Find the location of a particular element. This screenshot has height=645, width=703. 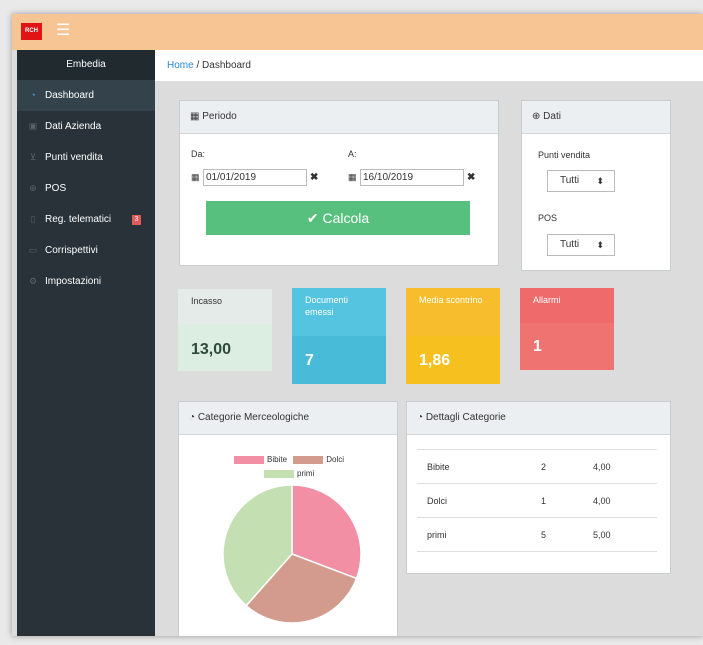

date-from-input: 01/01/2019 is located at coordinates (255, 177).